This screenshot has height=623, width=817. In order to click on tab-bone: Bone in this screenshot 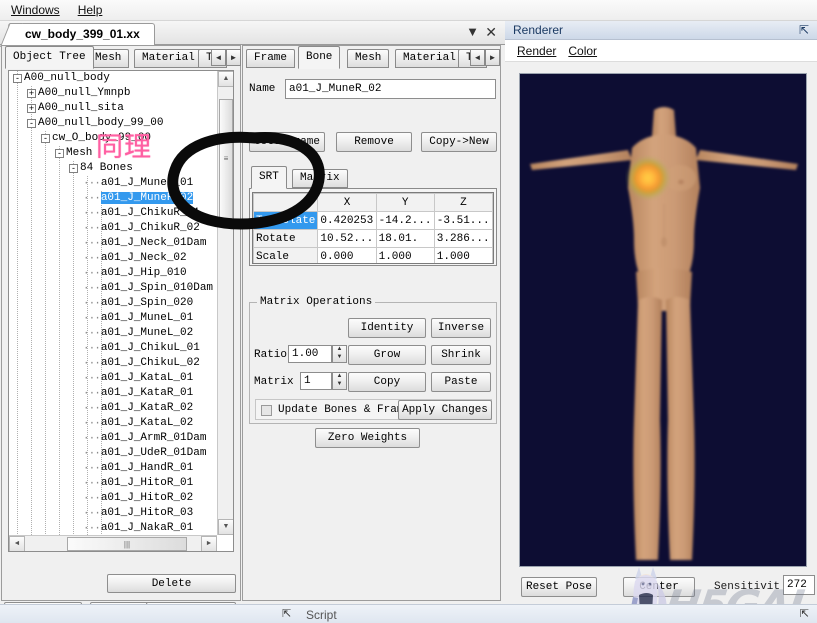, I will do `click(319, 57)`.